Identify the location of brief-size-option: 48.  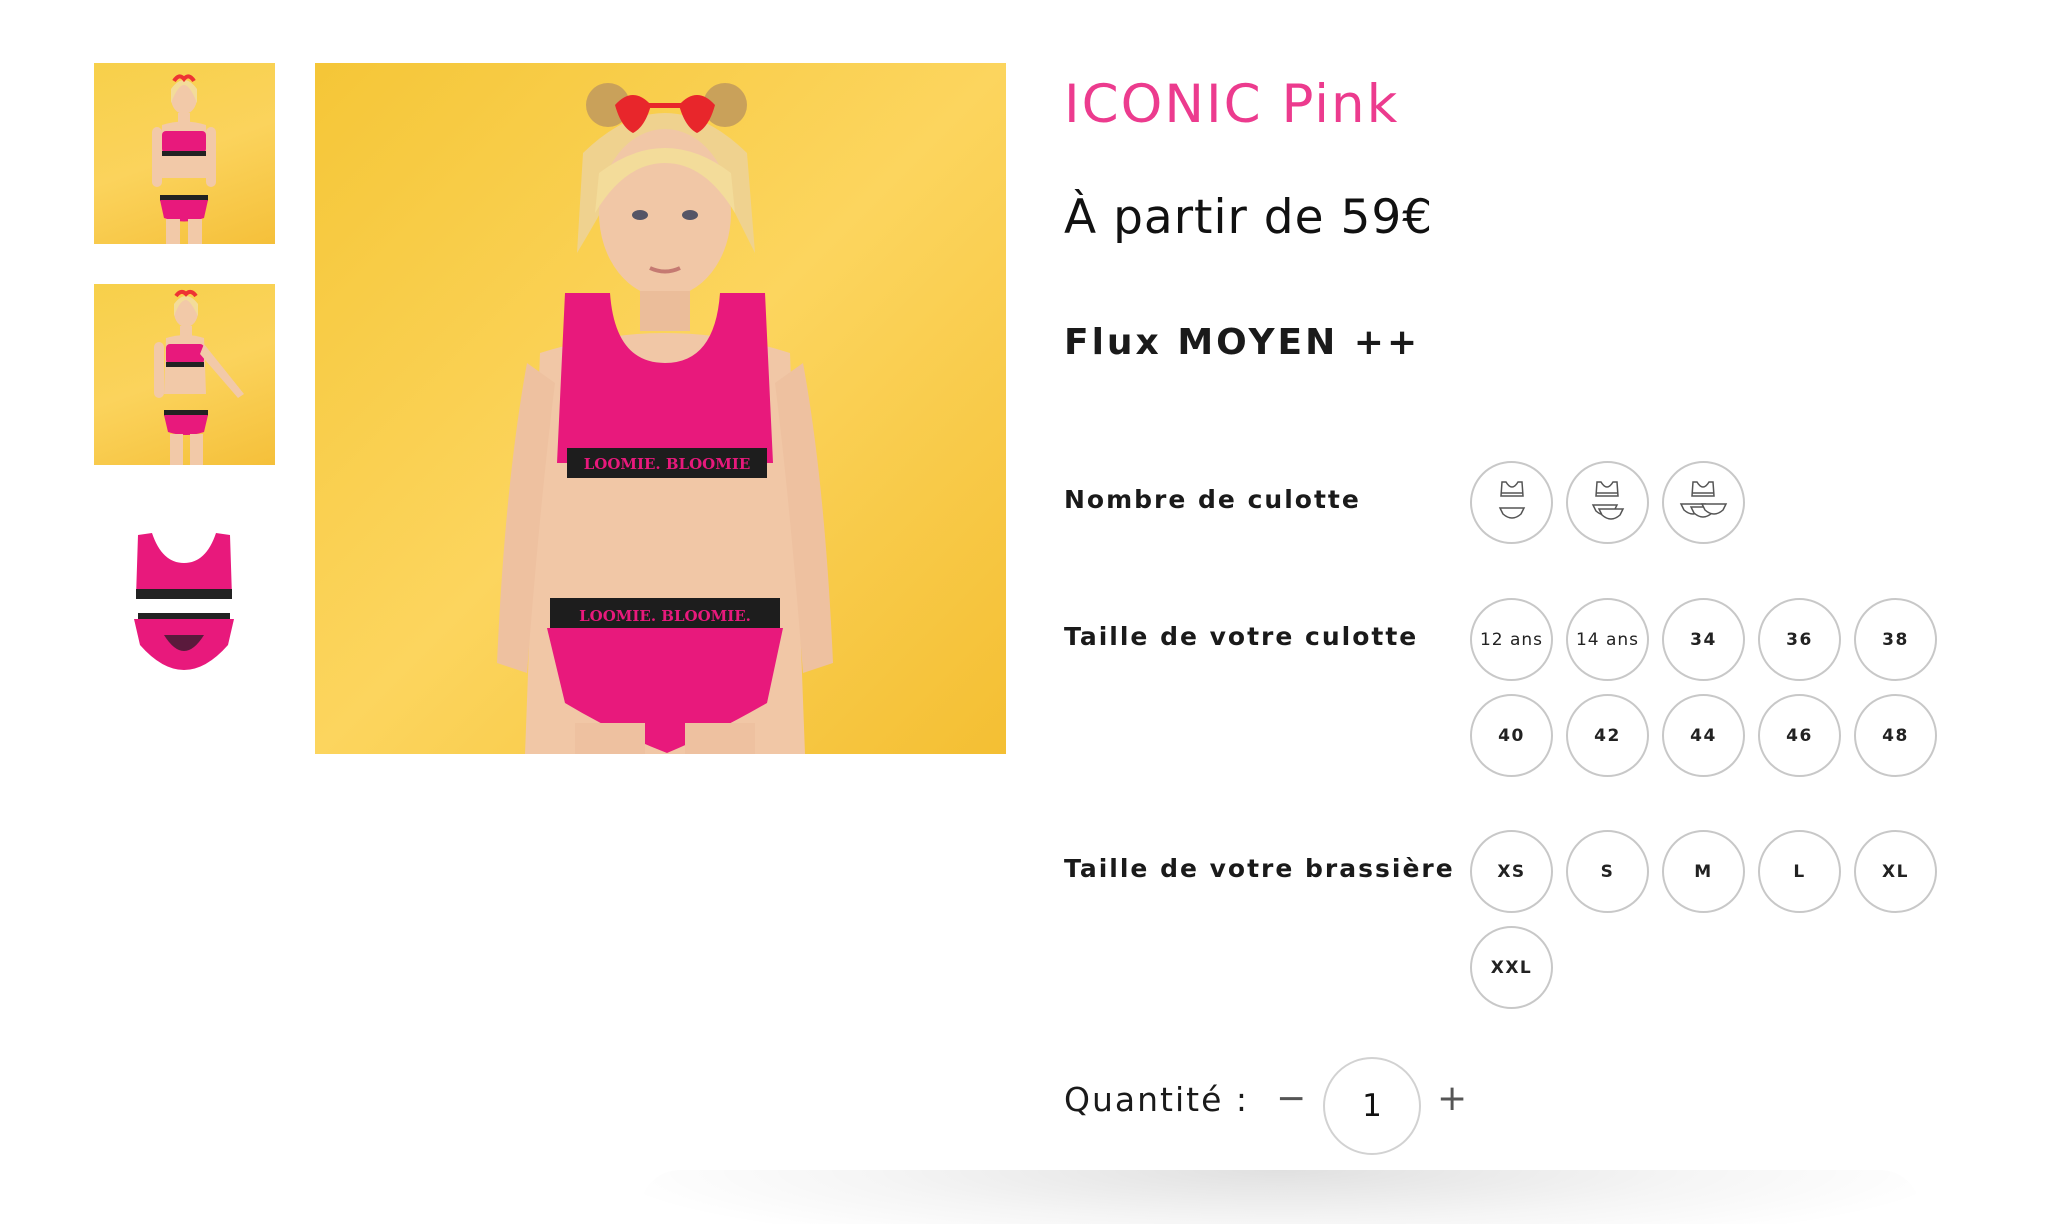
(1895, 735).